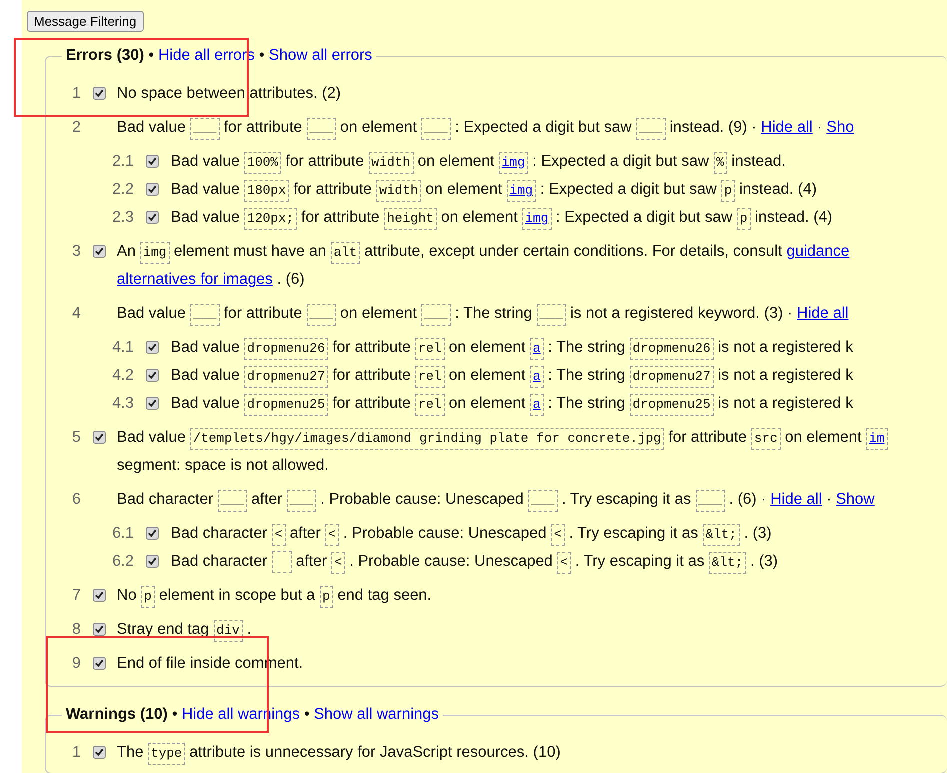  What do you see at coordinates (167, 754) in the screenshot?
I see `code-snippet: type` at bounding box center [167, 754].